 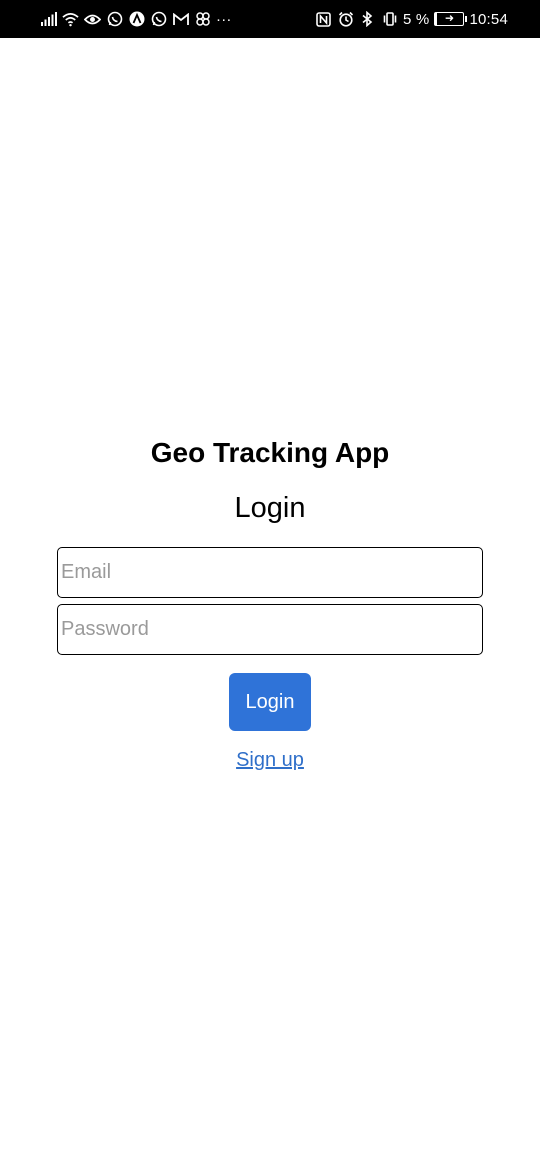 I want to click on status-bar-right: 5 % ➜ 10:54, so click(x=411, y=19).